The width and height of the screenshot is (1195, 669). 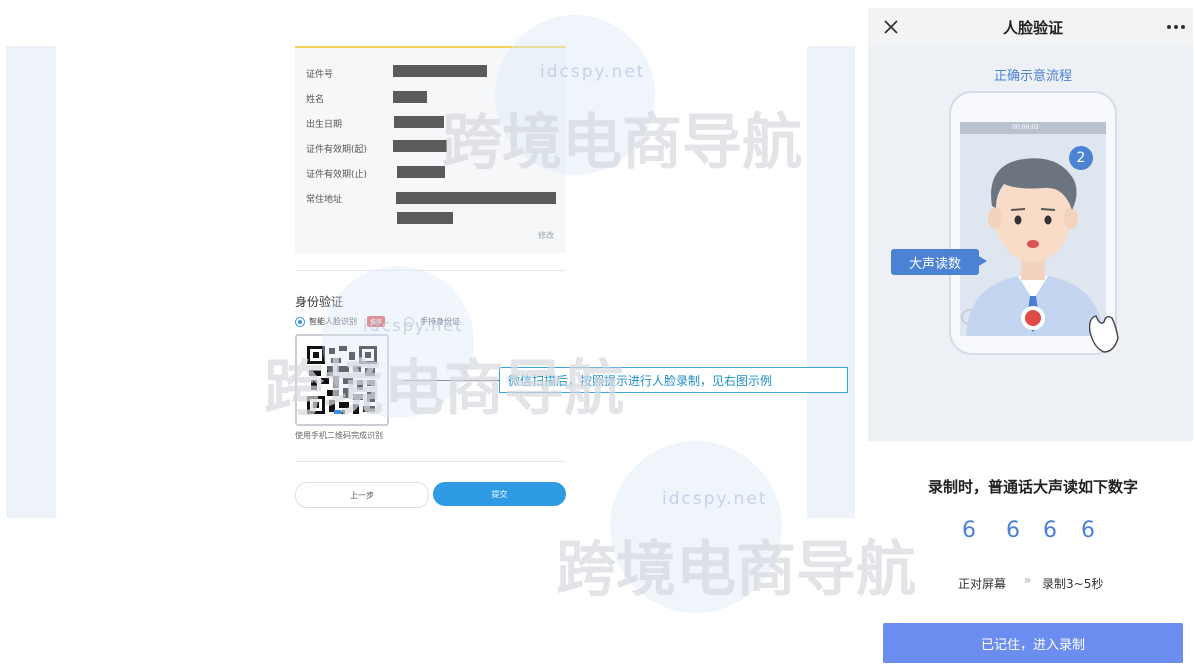 What do you see at coordinates (430, 461) in the screenshot?
I see `buttons-divider` at bounding box center [430, 461].